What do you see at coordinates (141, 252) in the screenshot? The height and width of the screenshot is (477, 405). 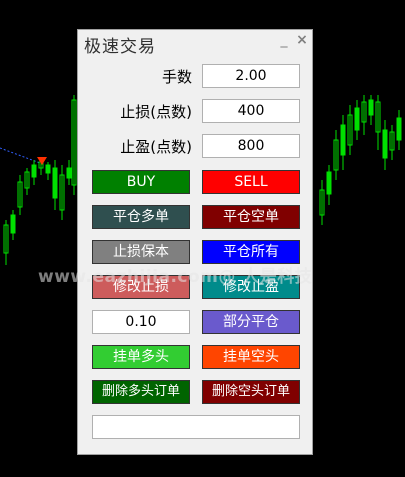 I see `breakeven-button: 止损保本` at bounding box center [141, 252].